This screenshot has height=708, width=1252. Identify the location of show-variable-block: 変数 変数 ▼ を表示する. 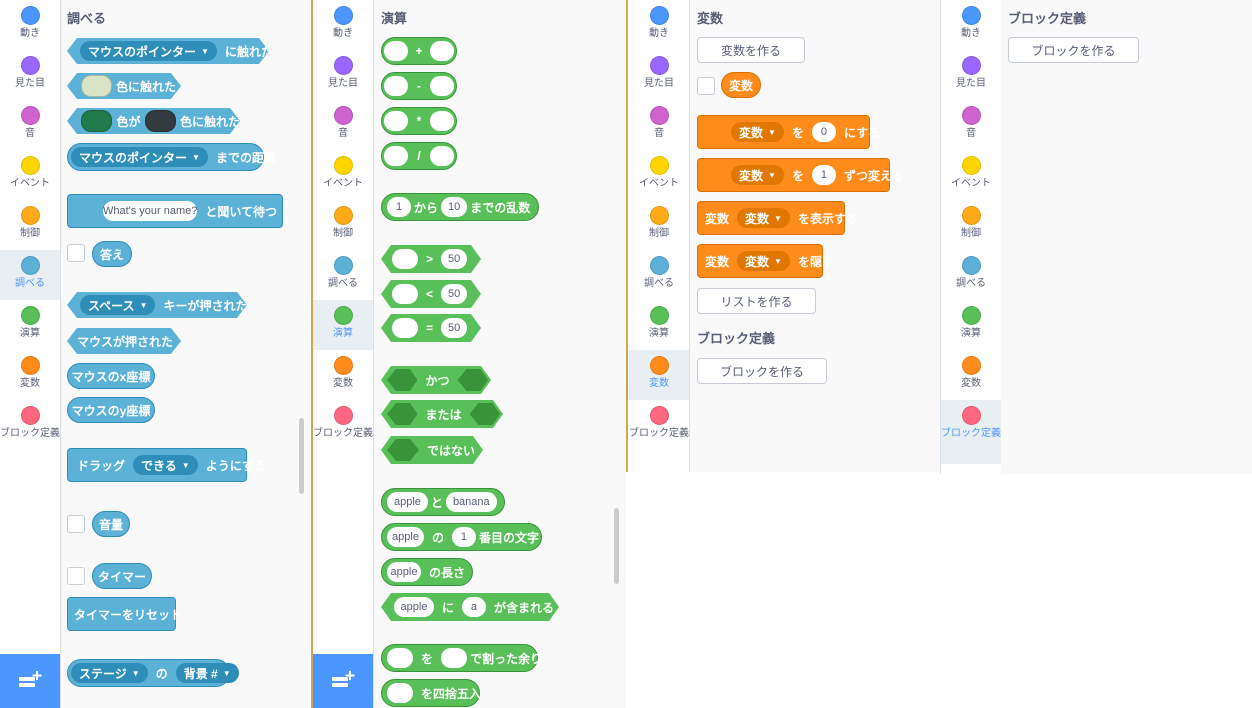
(777, 218).